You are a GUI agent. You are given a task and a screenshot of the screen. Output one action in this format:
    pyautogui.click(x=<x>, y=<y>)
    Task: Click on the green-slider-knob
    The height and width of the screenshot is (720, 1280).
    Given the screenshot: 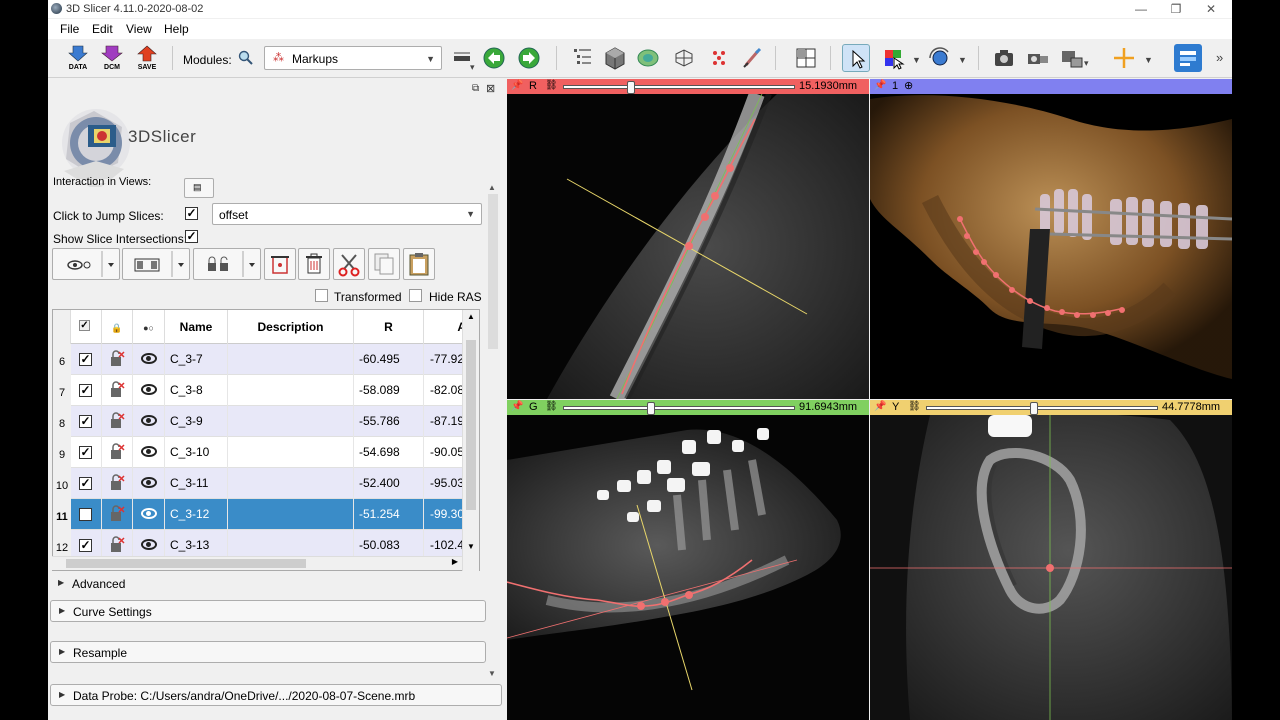 What is the action you would take?
    pyautogui.click(x=650, y=408)
    